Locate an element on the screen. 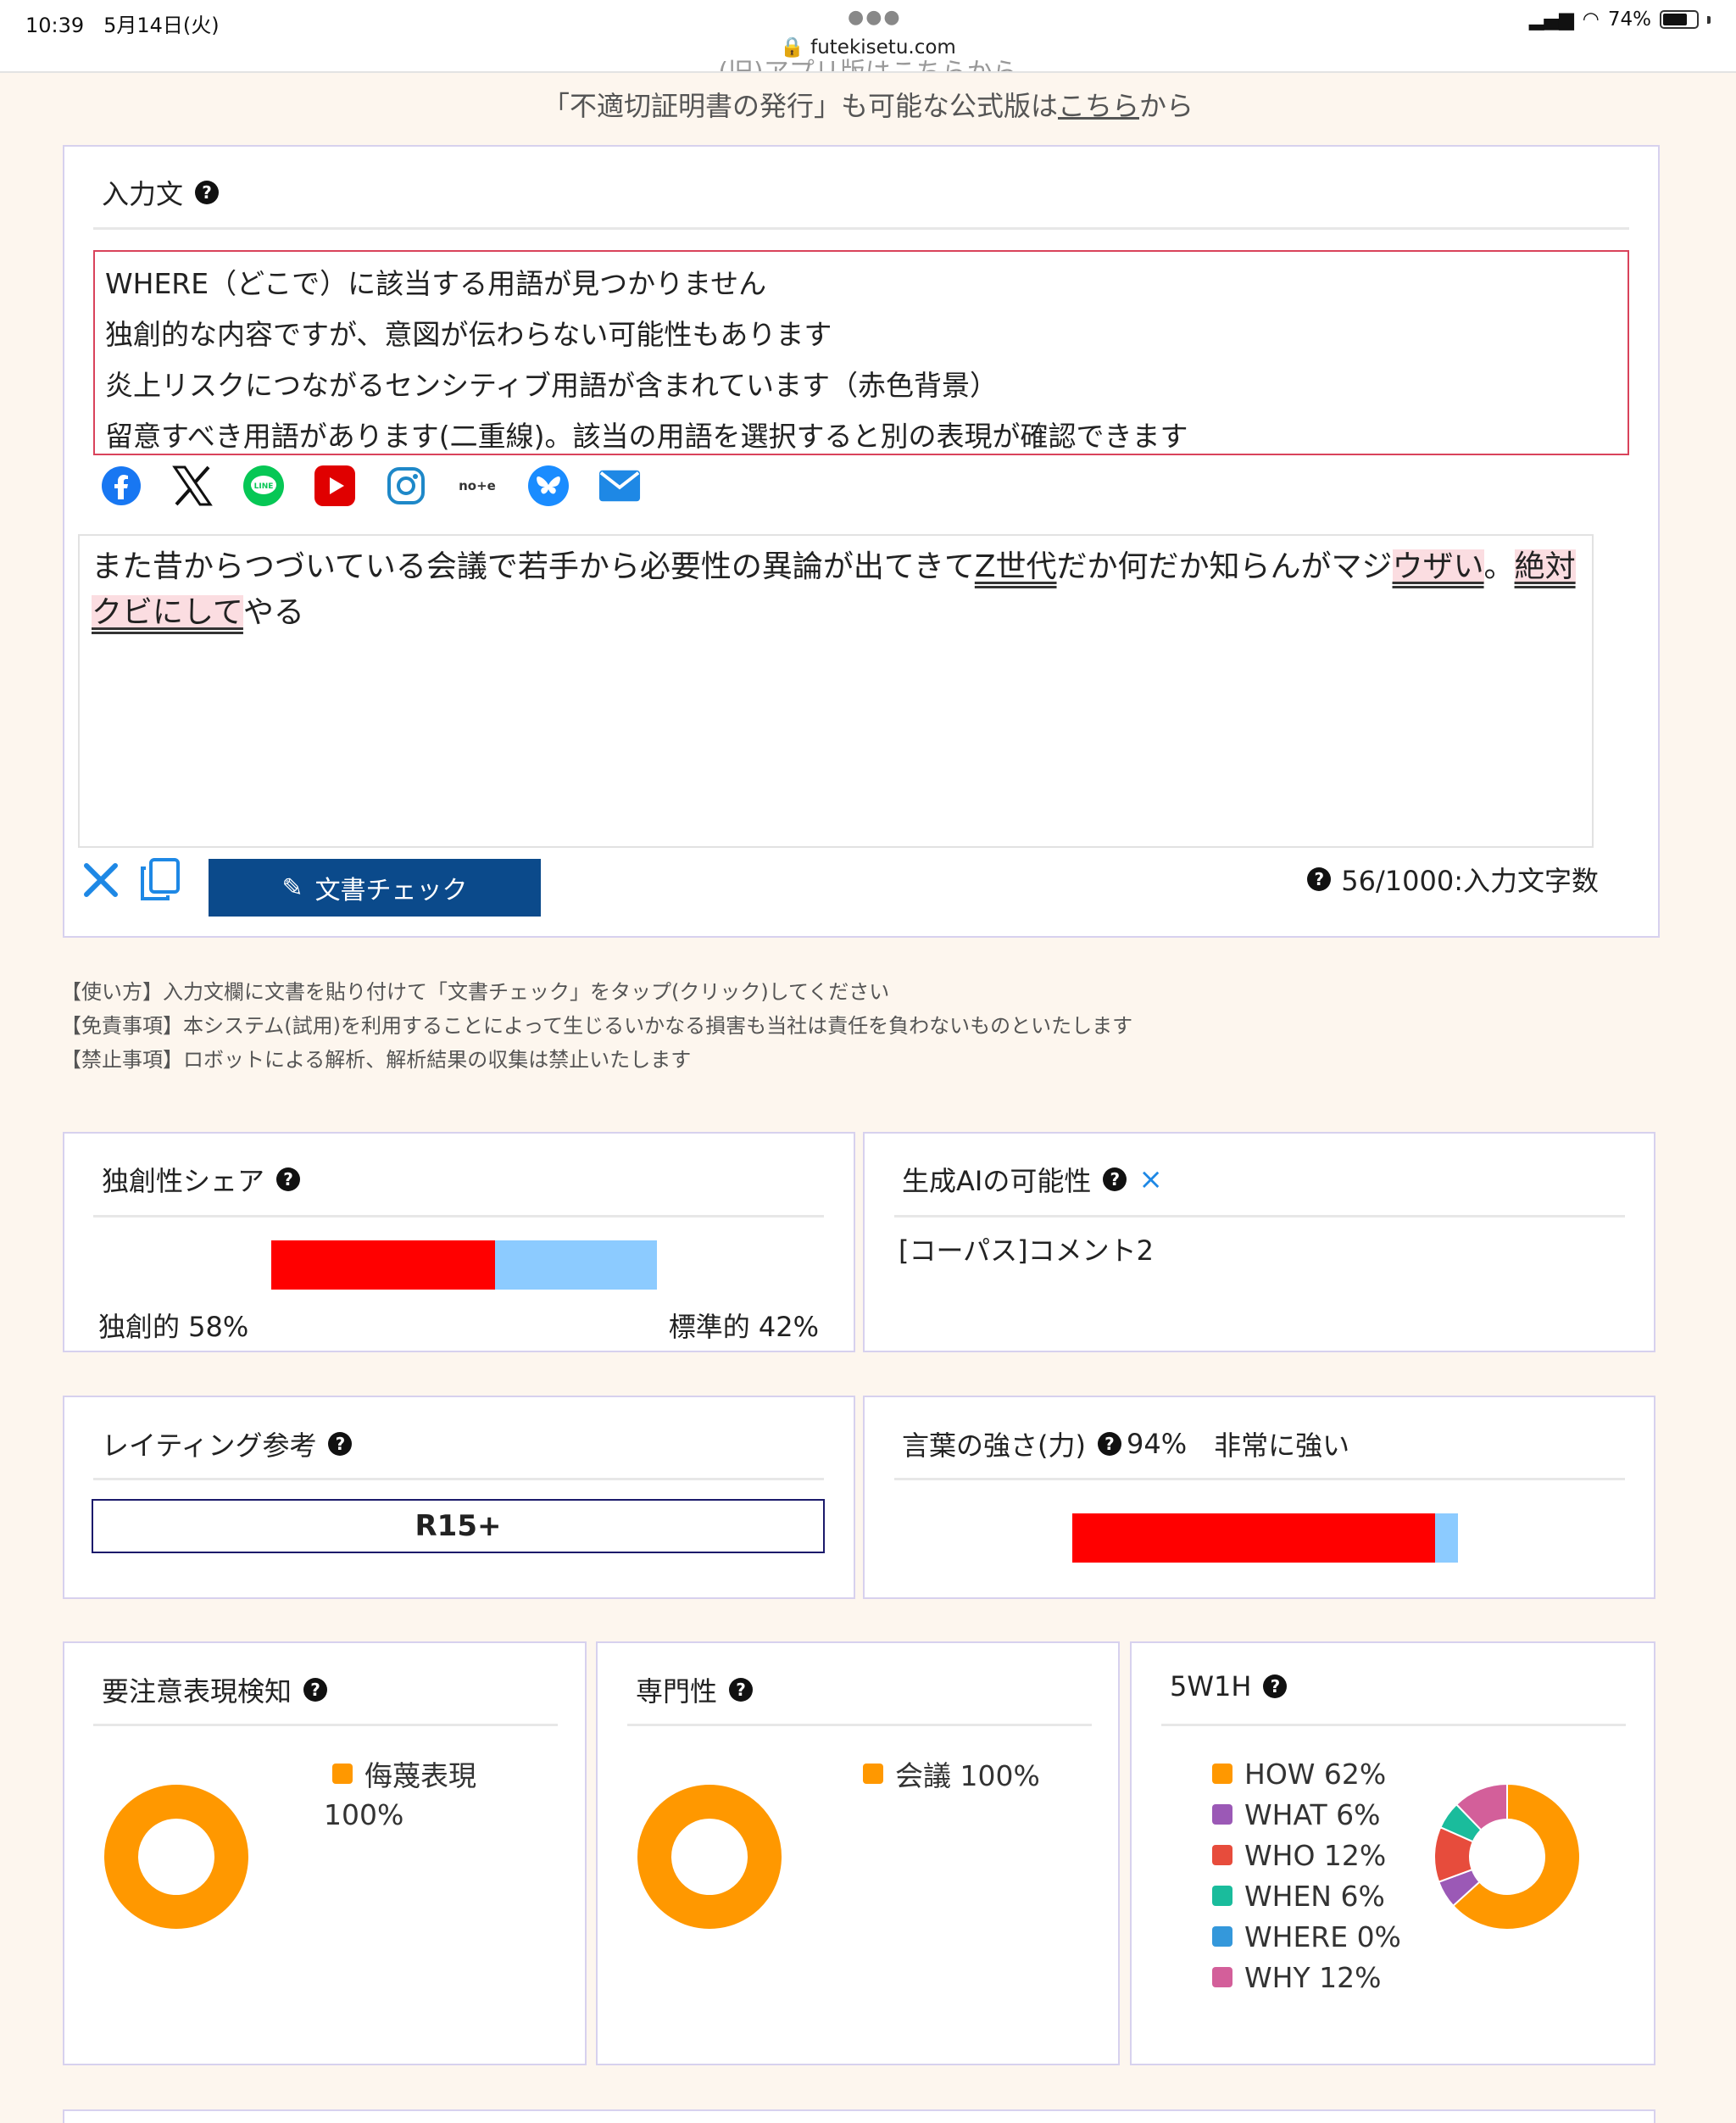 The height and width of the screenshot is (2123, 1736). expertise-legend: 会議 100% is located at coordinates (951, 1774).